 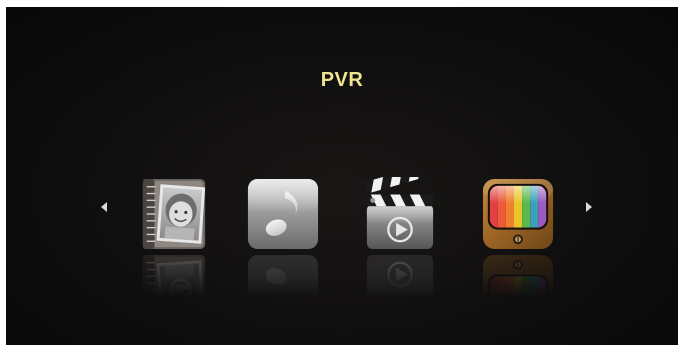 I want to click on app-photo-album, so click(x=174, y=234).